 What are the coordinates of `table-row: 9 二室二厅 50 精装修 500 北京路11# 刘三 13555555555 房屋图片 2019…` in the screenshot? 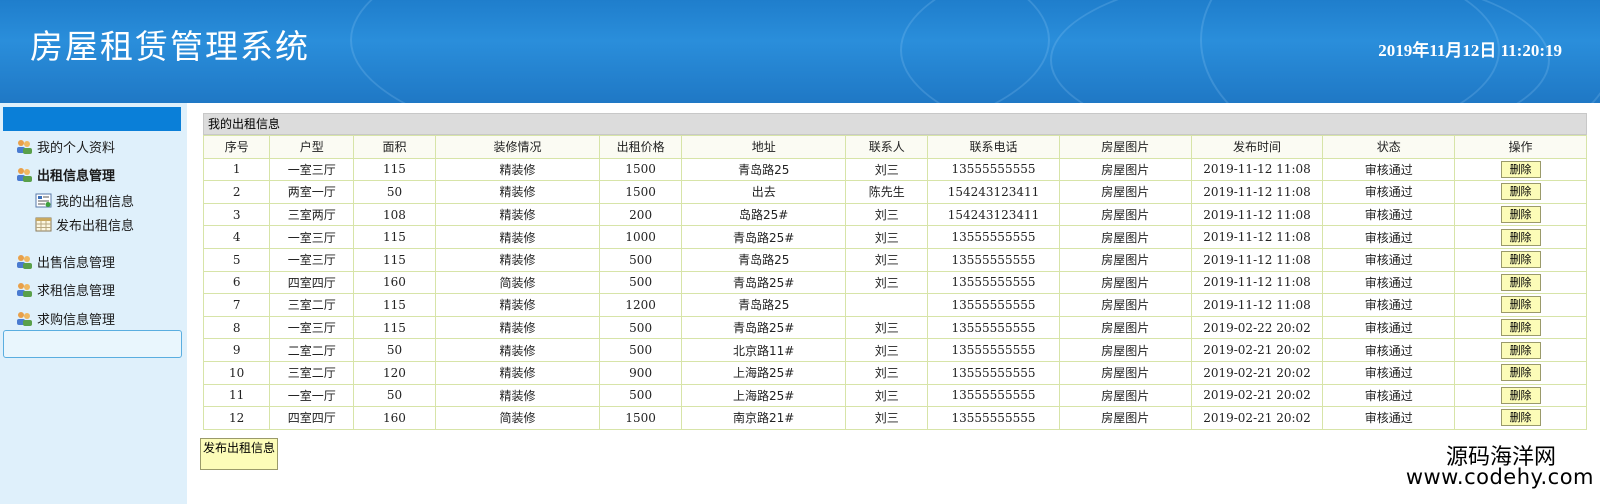 It's located at (894, 350).